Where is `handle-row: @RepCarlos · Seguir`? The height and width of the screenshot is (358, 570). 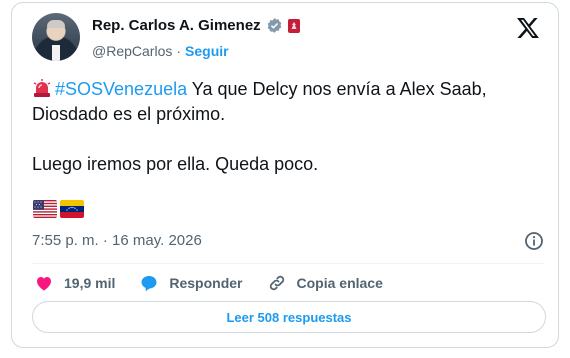 handle-row: @RepCarlos · Seguir is located at coordinates (160, 51).